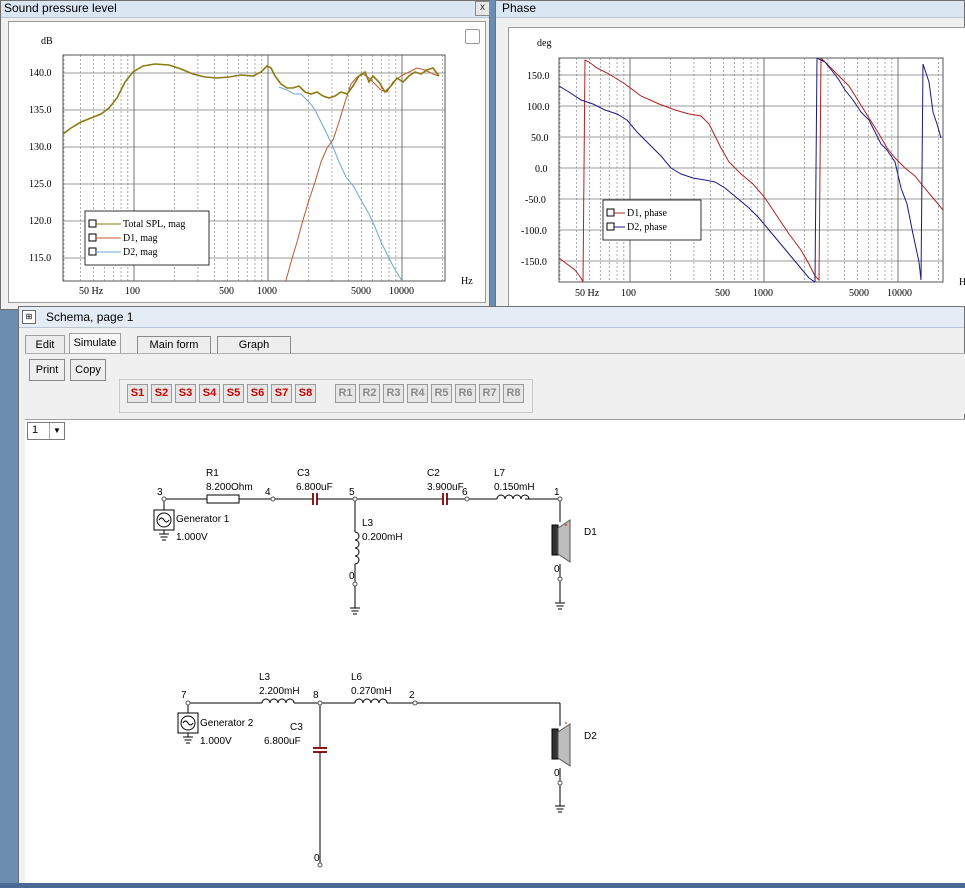  What do you see at coordinates (534, 231) in the screenshot?
I see `phase-y-tick: -100.0` at bounding box center [534, 231].